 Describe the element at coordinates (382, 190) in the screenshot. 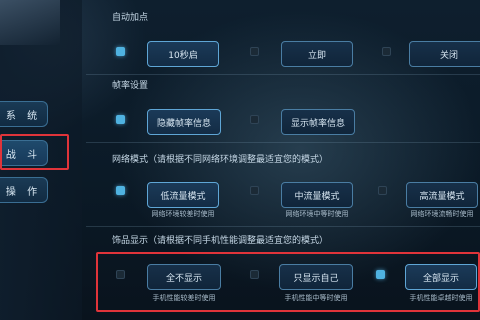

I see `checkbox-high-traffic` at that location.